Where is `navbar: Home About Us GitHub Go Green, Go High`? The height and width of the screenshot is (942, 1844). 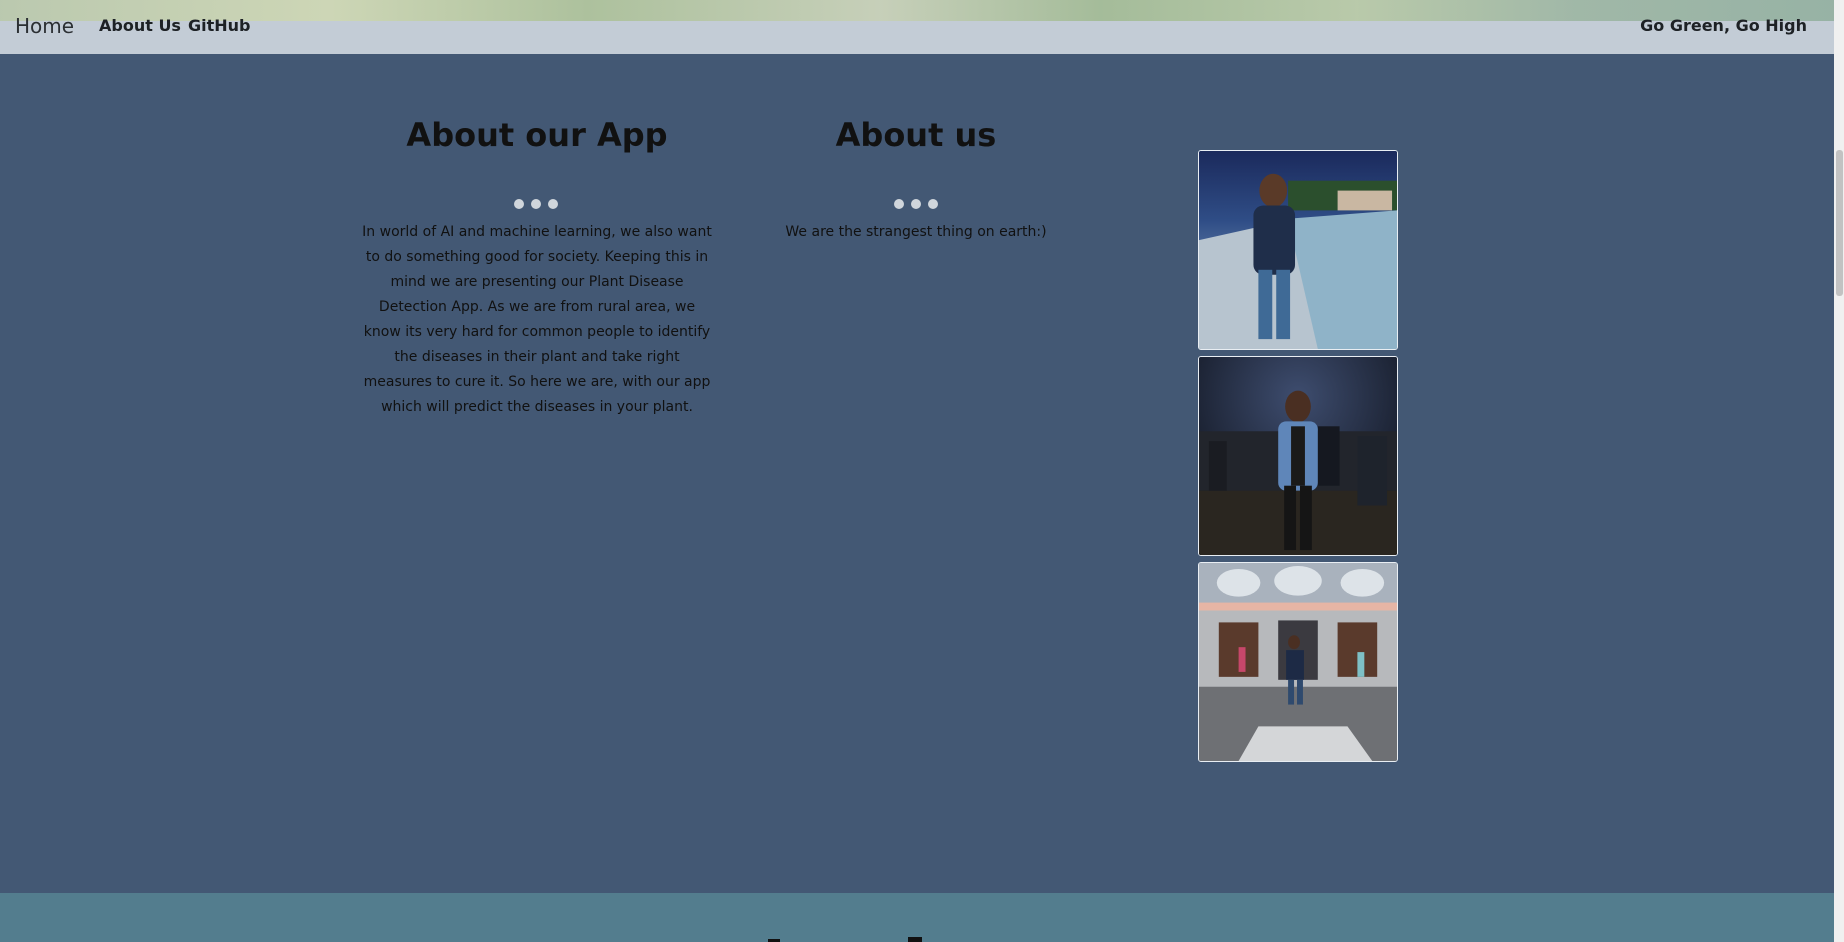 navbar: Home About Us GitHub Go Green, Go High is located at coordinates (917, 27).